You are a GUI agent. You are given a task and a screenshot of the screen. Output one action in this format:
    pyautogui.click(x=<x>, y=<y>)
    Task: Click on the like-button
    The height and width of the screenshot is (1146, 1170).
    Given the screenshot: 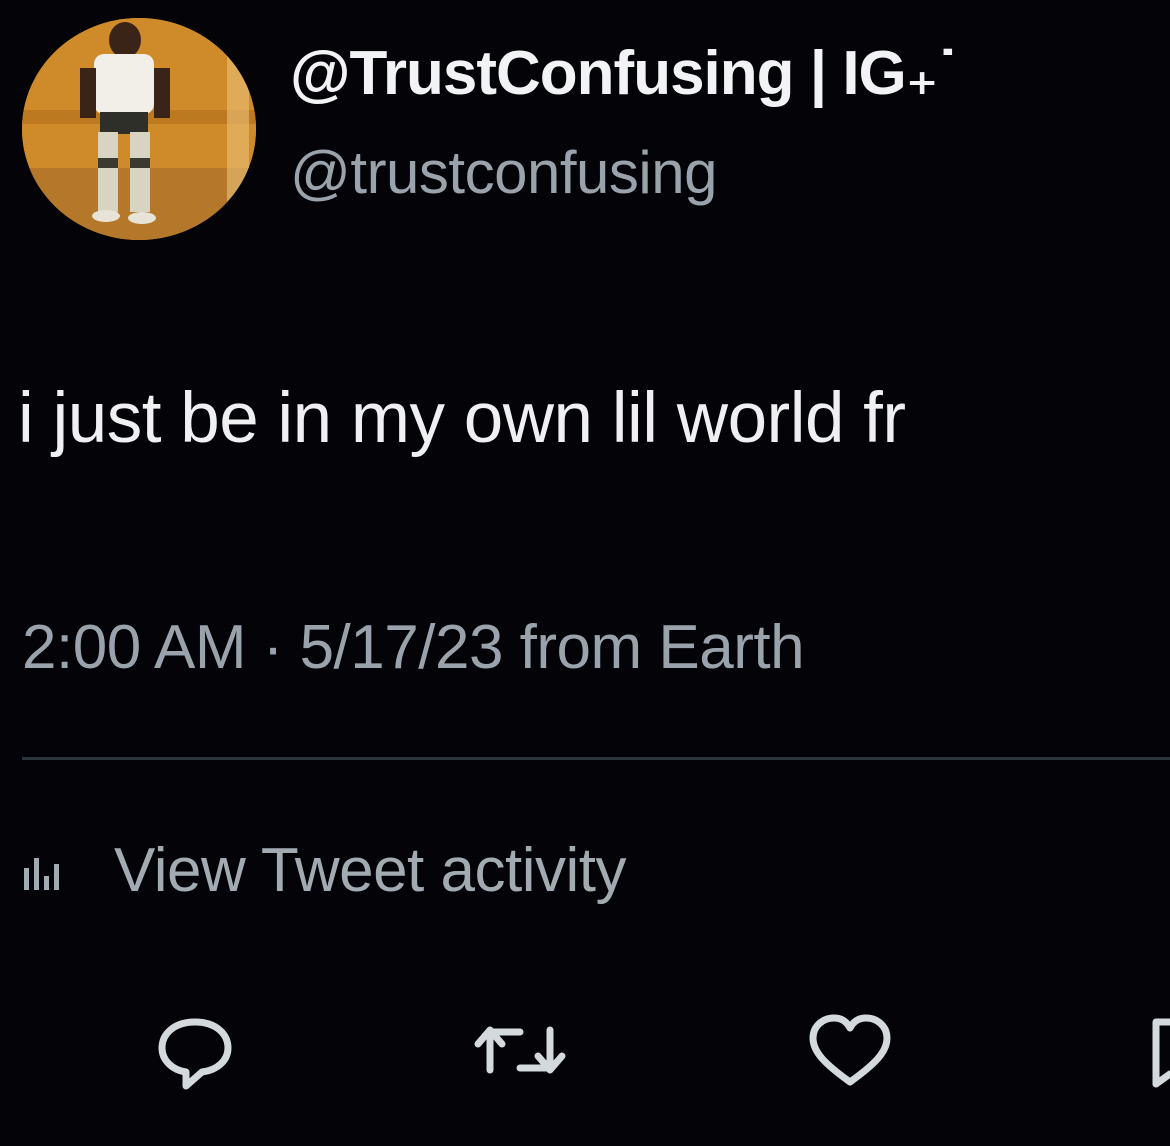 What is the action you would take?
    pyautogui.click(x=850, y=1050)
    